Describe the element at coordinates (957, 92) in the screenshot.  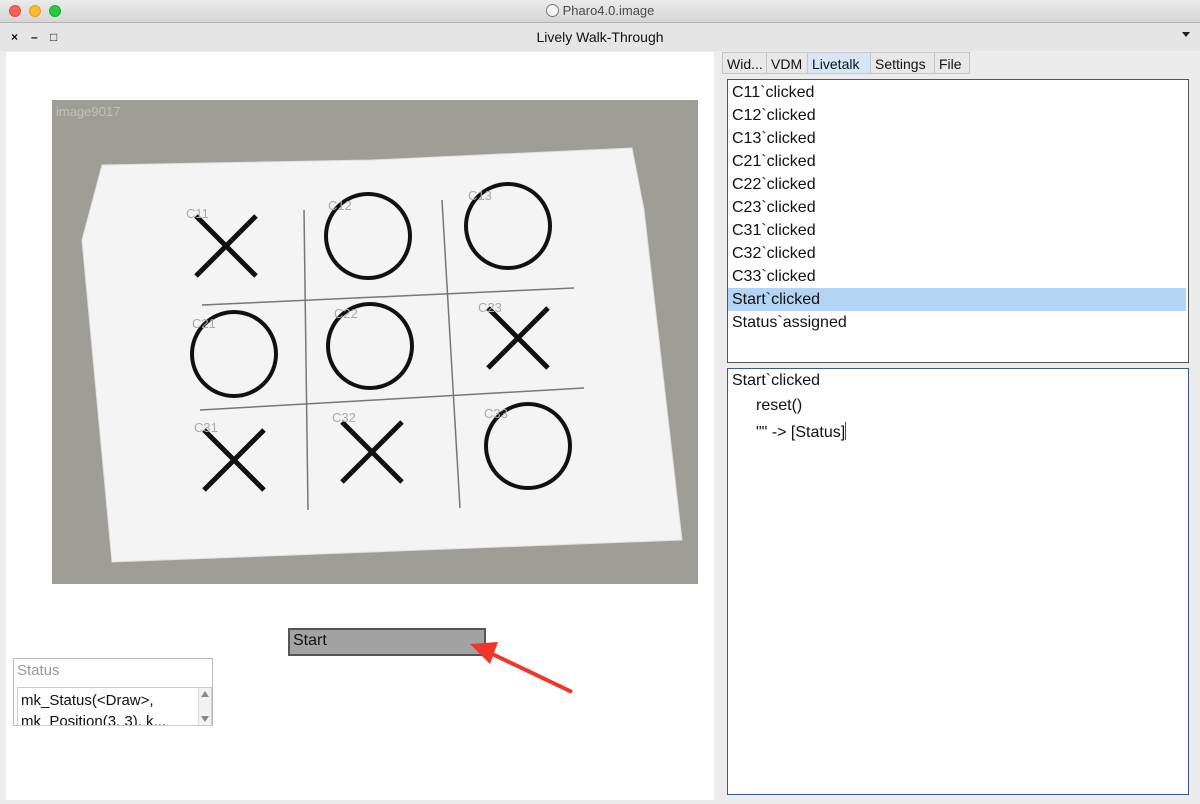
I see `event-item: C11`clicked` at that location.